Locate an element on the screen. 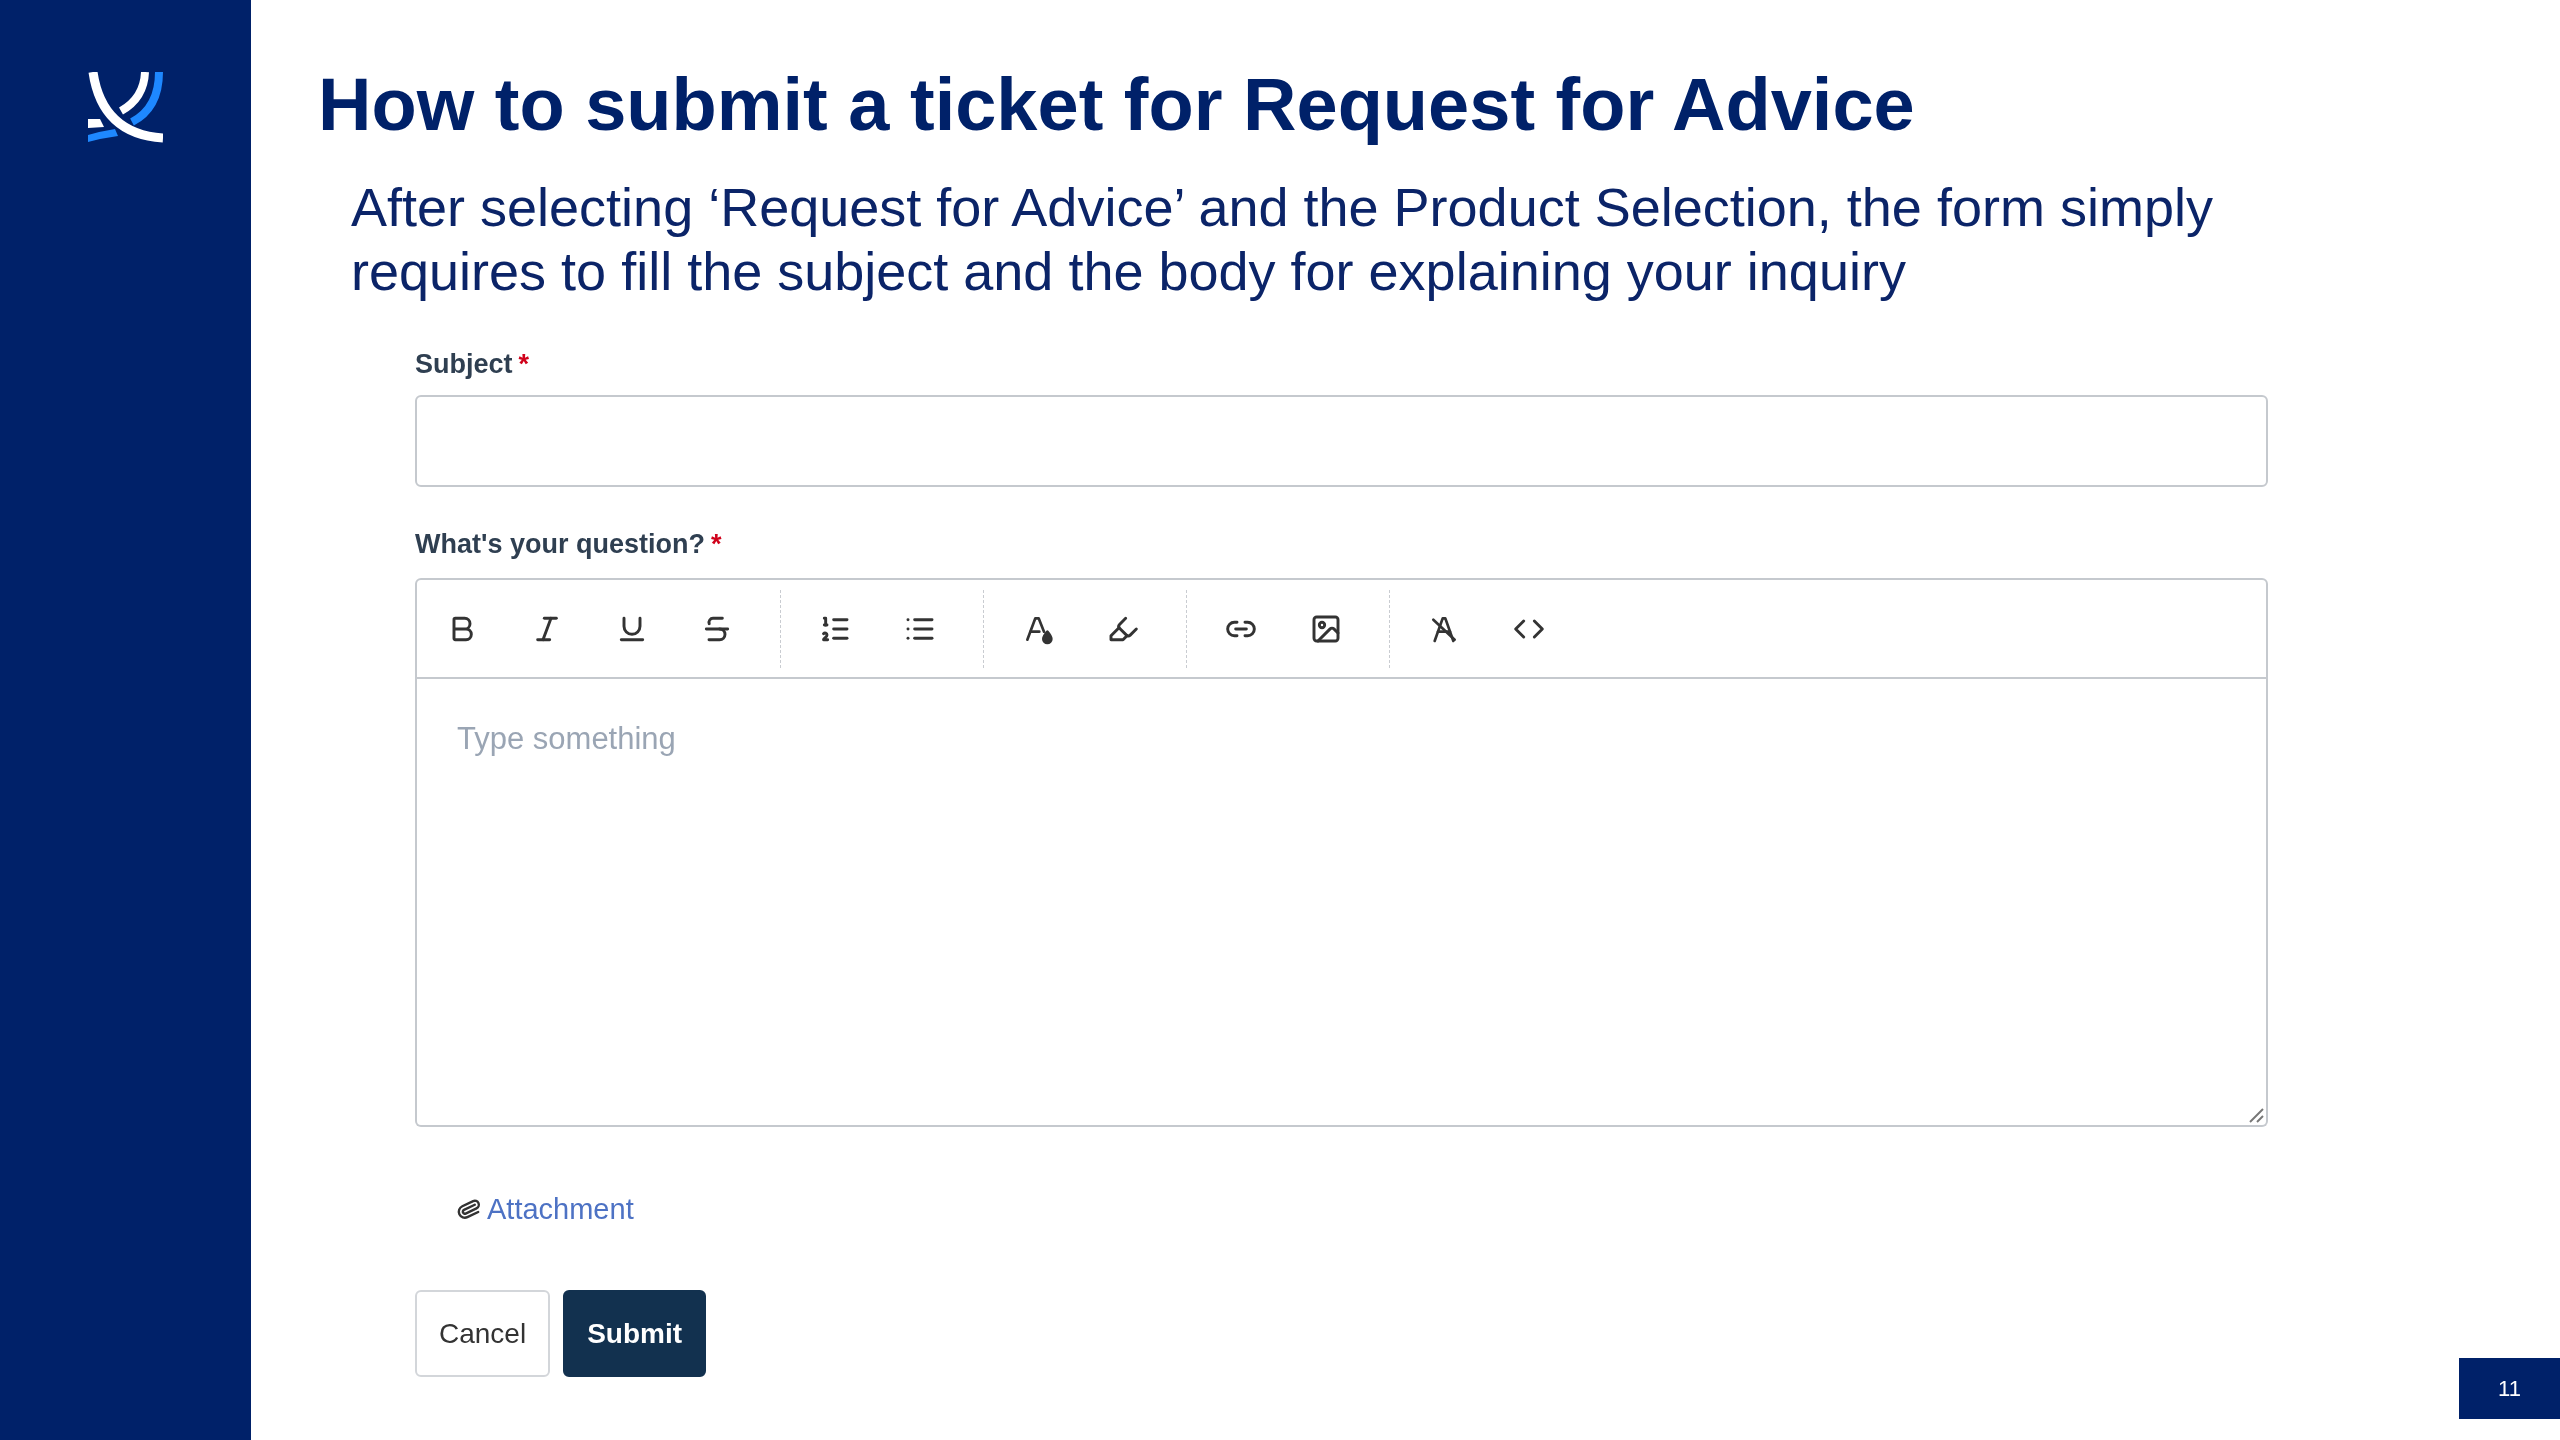  subject-input-field is located at coordinates (1341, 441).